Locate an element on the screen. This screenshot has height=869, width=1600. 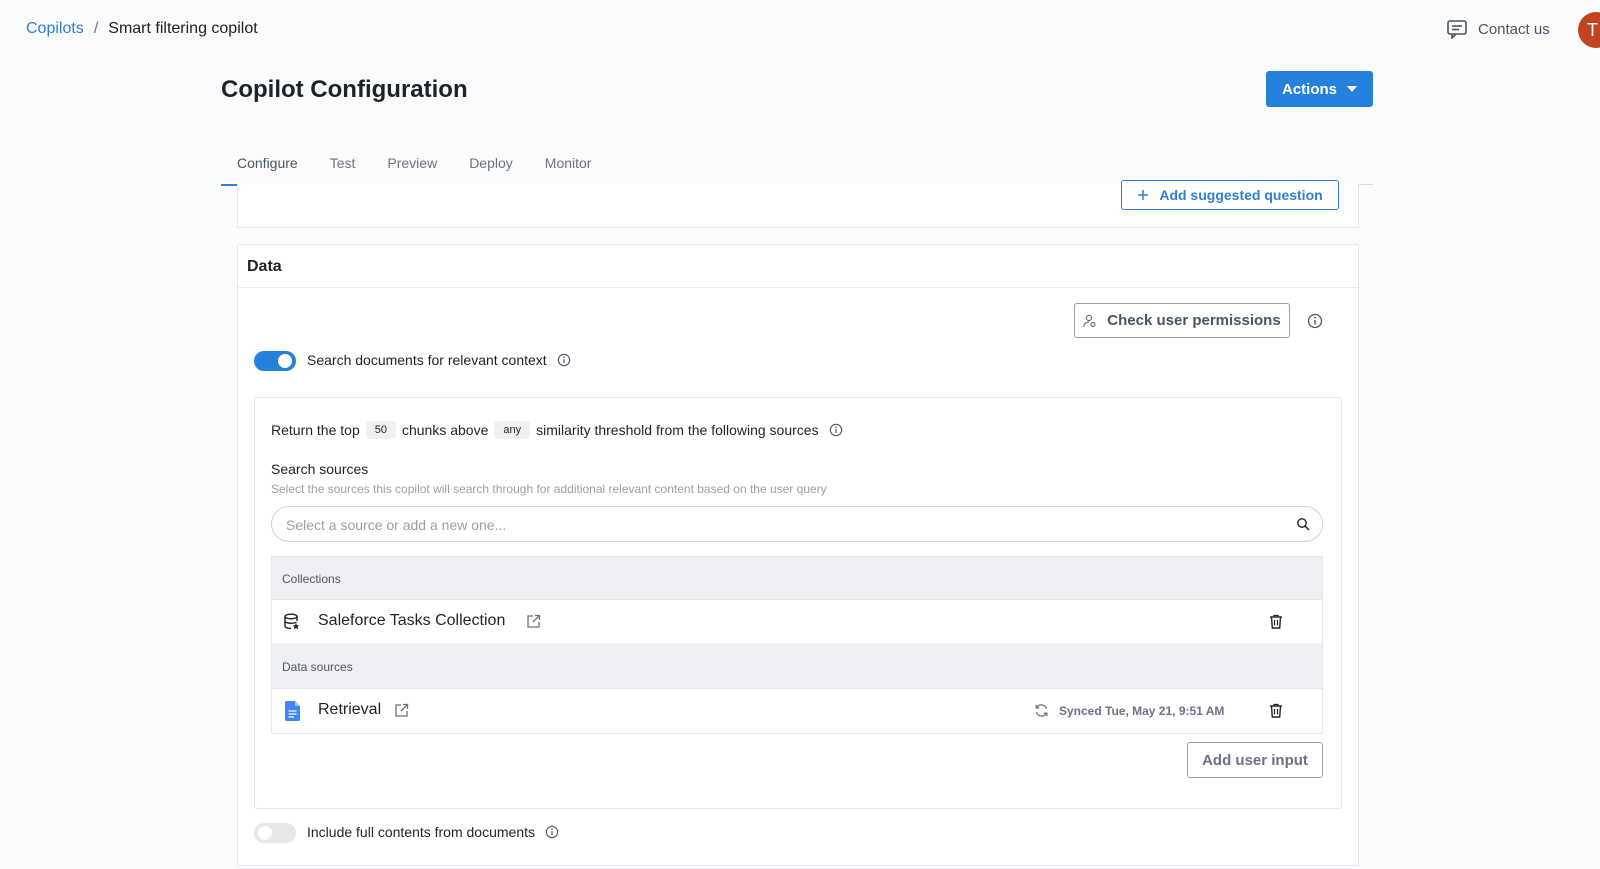
add-user-input-button: Add user input is located at coordinates (1255, 760).